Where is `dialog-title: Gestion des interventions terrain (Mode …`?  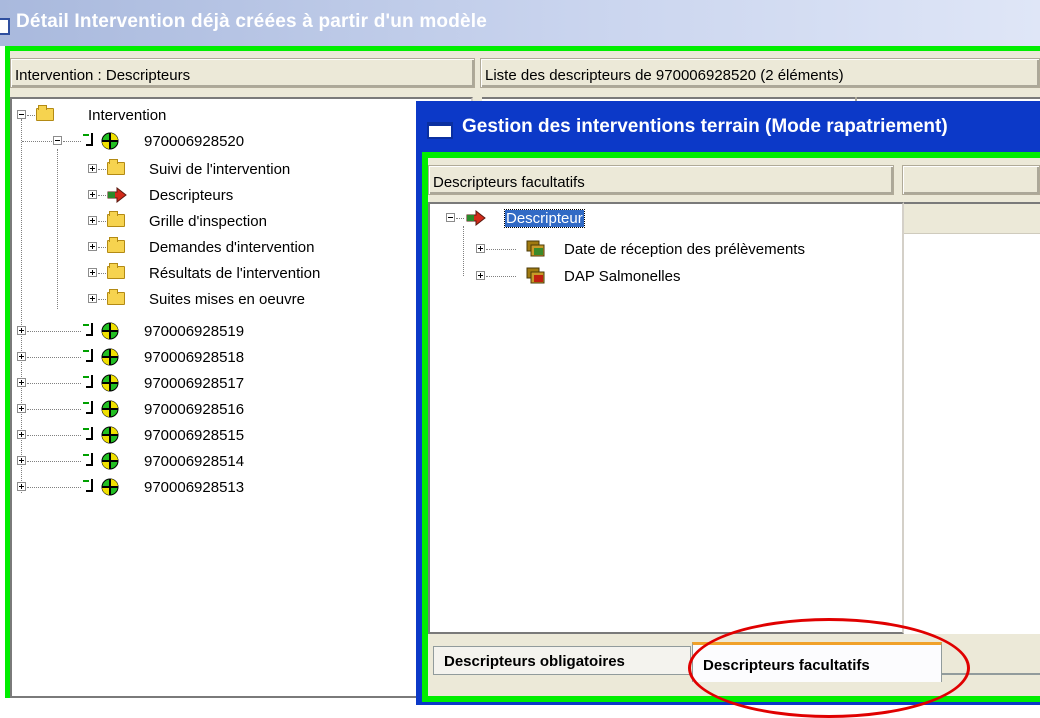
dialog-title: Gestion des interventions terrain (Mode … is located at coordinates (705, 126).